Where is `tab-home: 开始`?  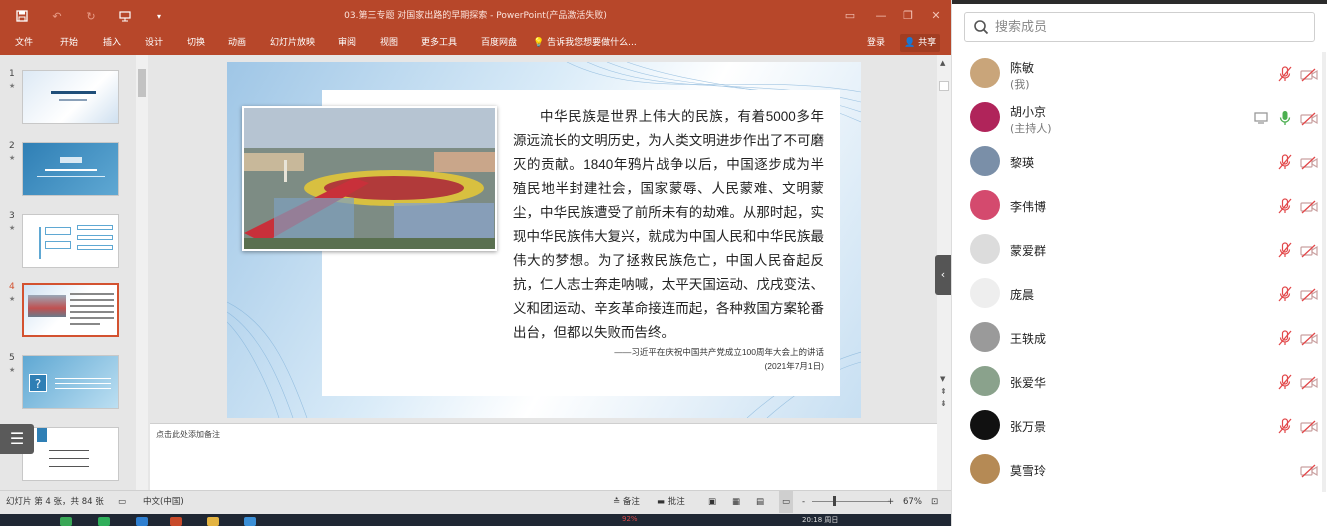
tab-home: 开始 is located at coordinates (69, 43).